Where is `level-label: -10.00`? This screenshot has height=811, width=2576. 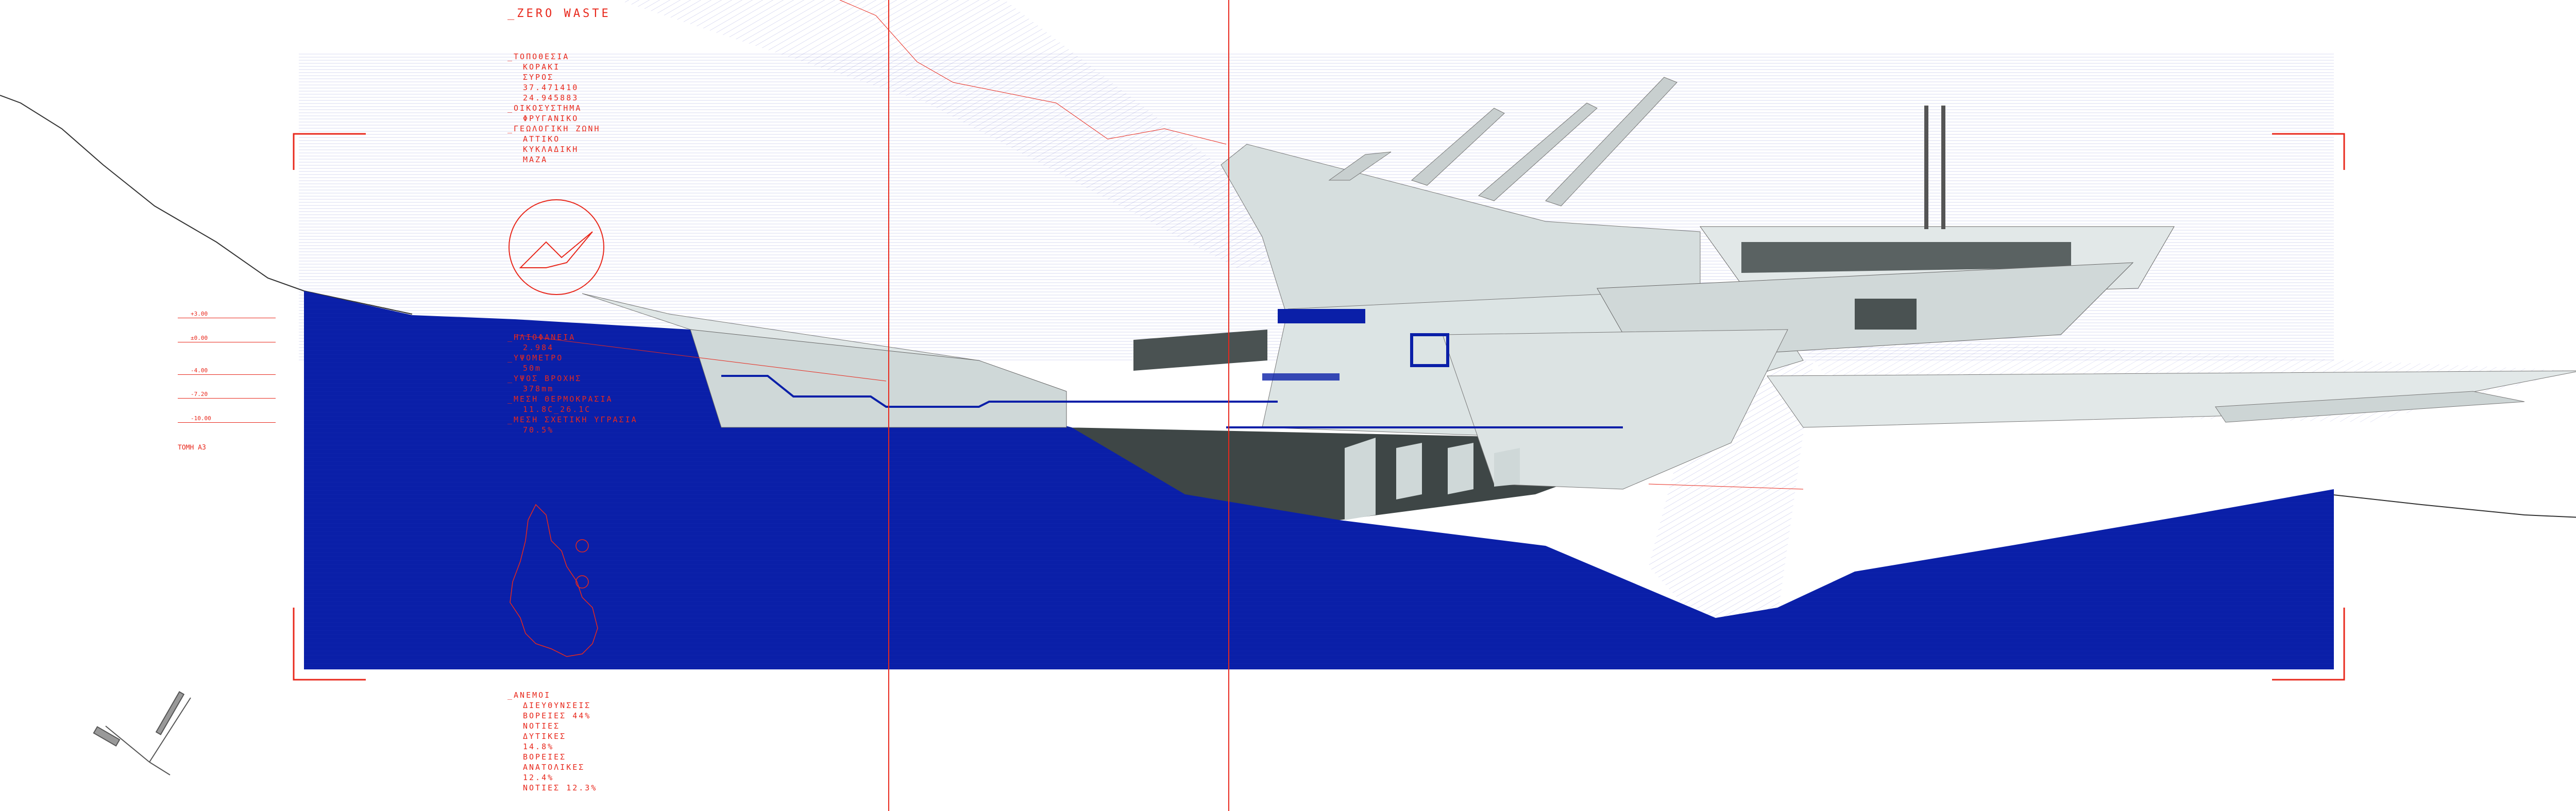 level-label: -10.00 is located at coordinates (201, 418).